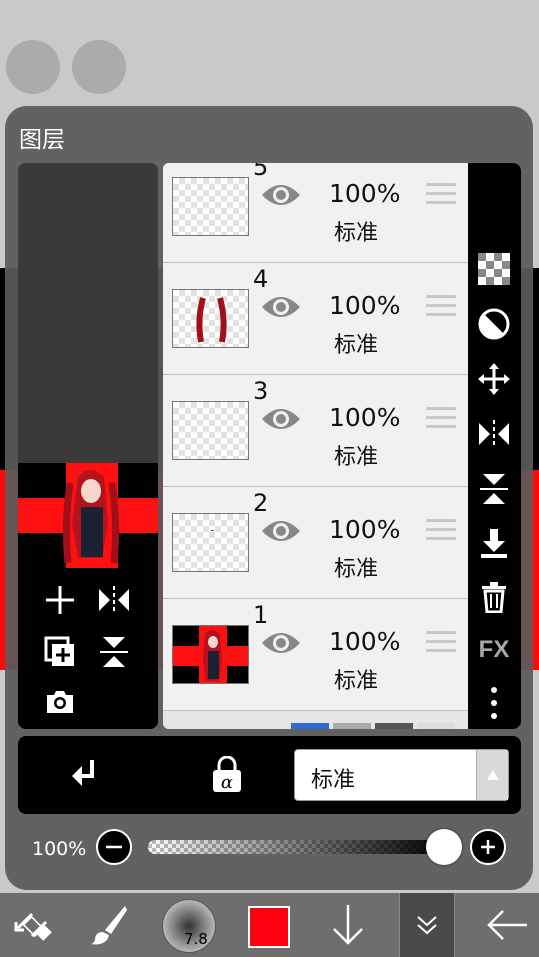 The height and width of the screenshot is (957, 539). Describe the element at coordinates (87, 776) in the screenshot. I see `clipping-icon` at that location.